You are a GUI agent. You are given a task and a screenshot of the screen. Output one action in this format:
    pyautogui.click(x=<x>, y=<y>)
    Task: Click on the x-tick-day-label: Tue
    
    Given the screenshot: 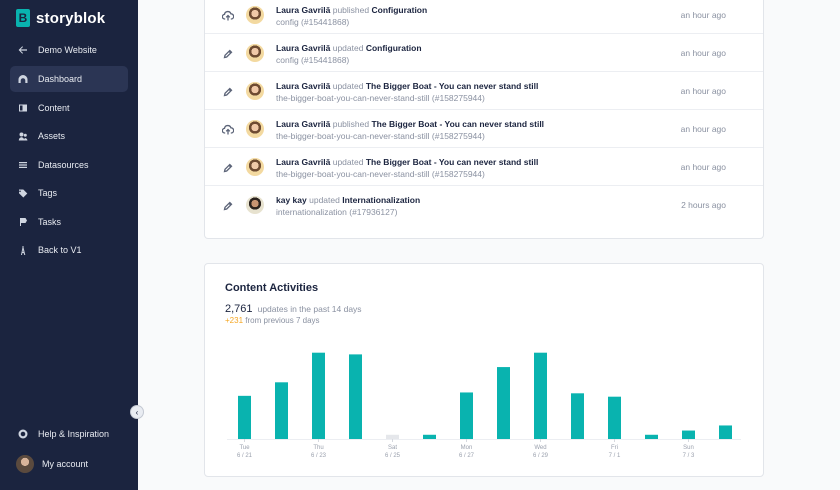 What is the action you would take?
    pyautogui.click(x=244, y=448)
    